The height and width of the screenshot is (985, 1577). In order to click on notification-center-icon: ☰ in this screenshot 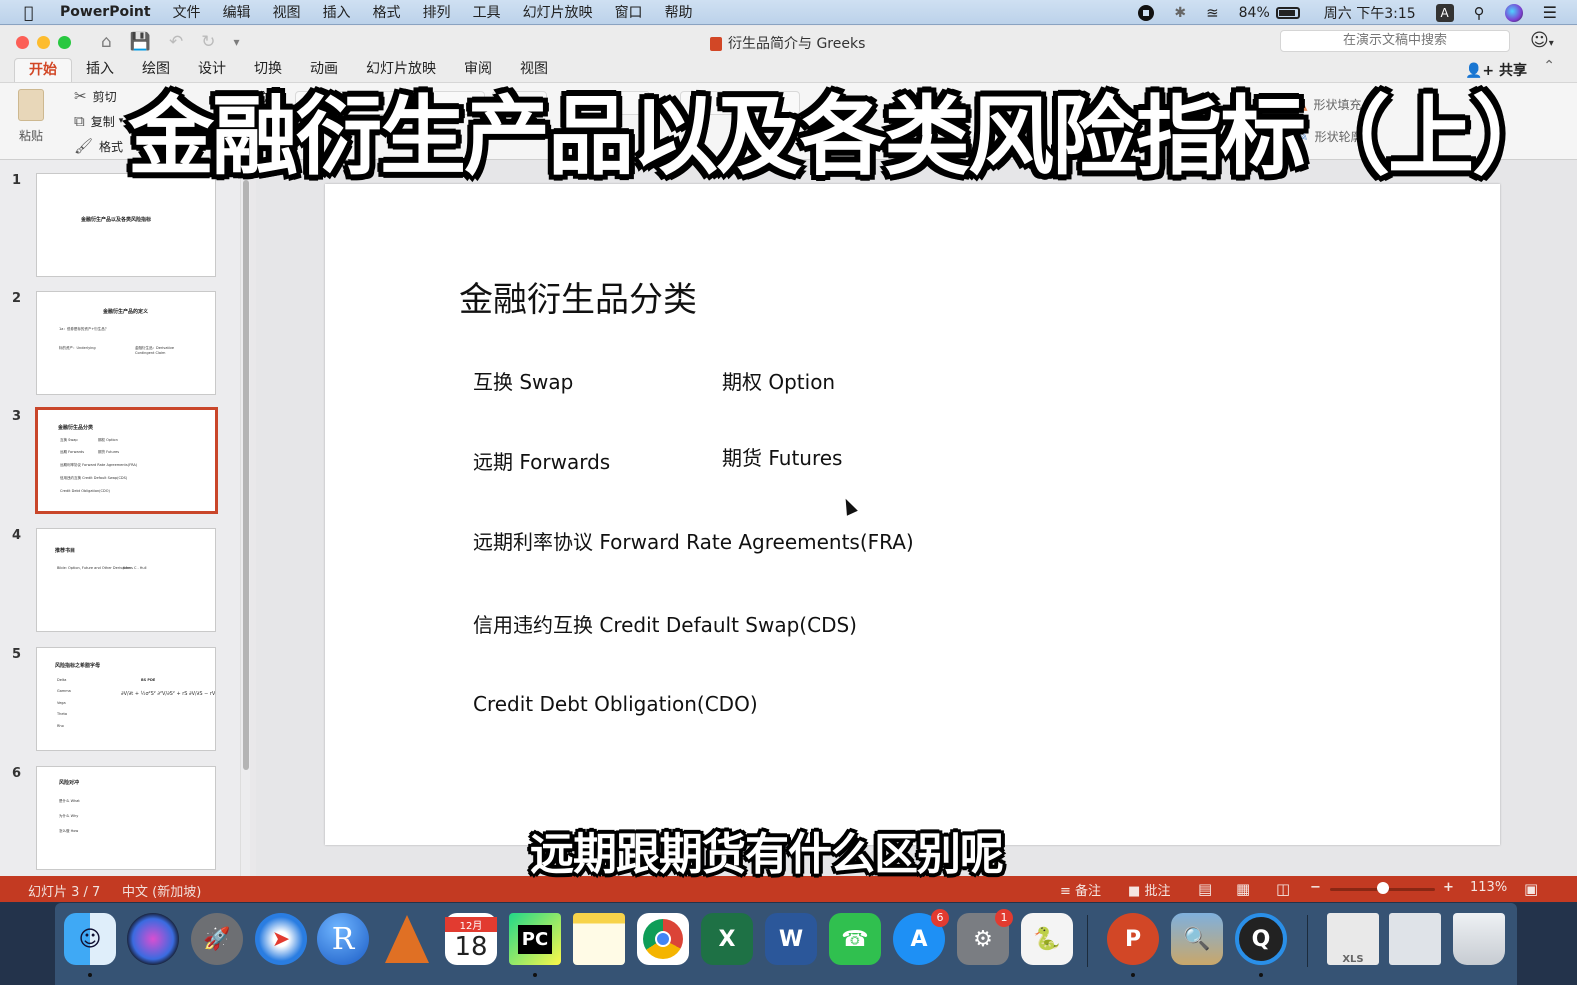, I will do `click(1550, 12)`.